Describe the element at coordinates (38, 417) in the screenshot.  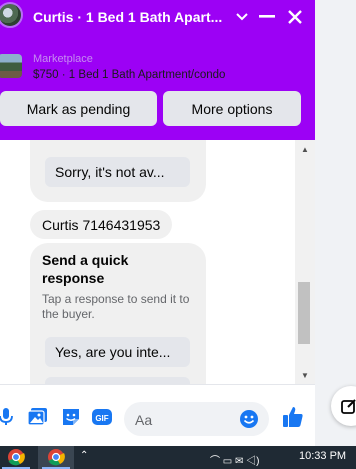
I see `photo-icon` at that location.